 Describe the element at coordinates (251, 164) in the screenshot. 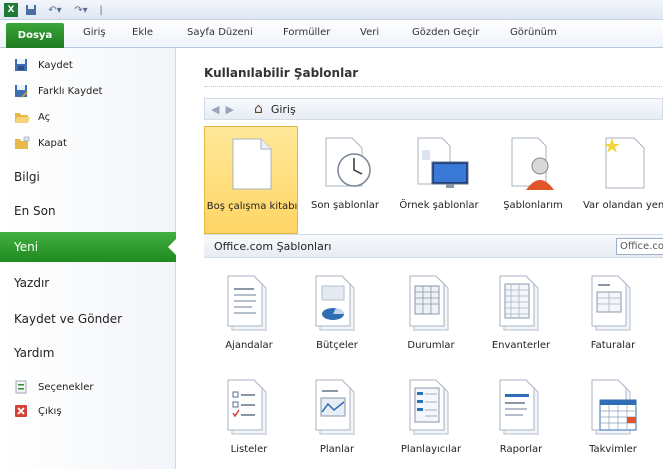

I see `blank-workbook-icon` at that location.